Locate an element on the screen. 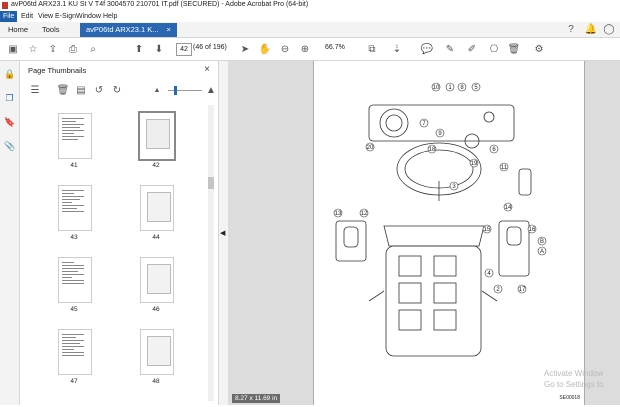  callout-label: 12 is located at coordinates (364, 214).